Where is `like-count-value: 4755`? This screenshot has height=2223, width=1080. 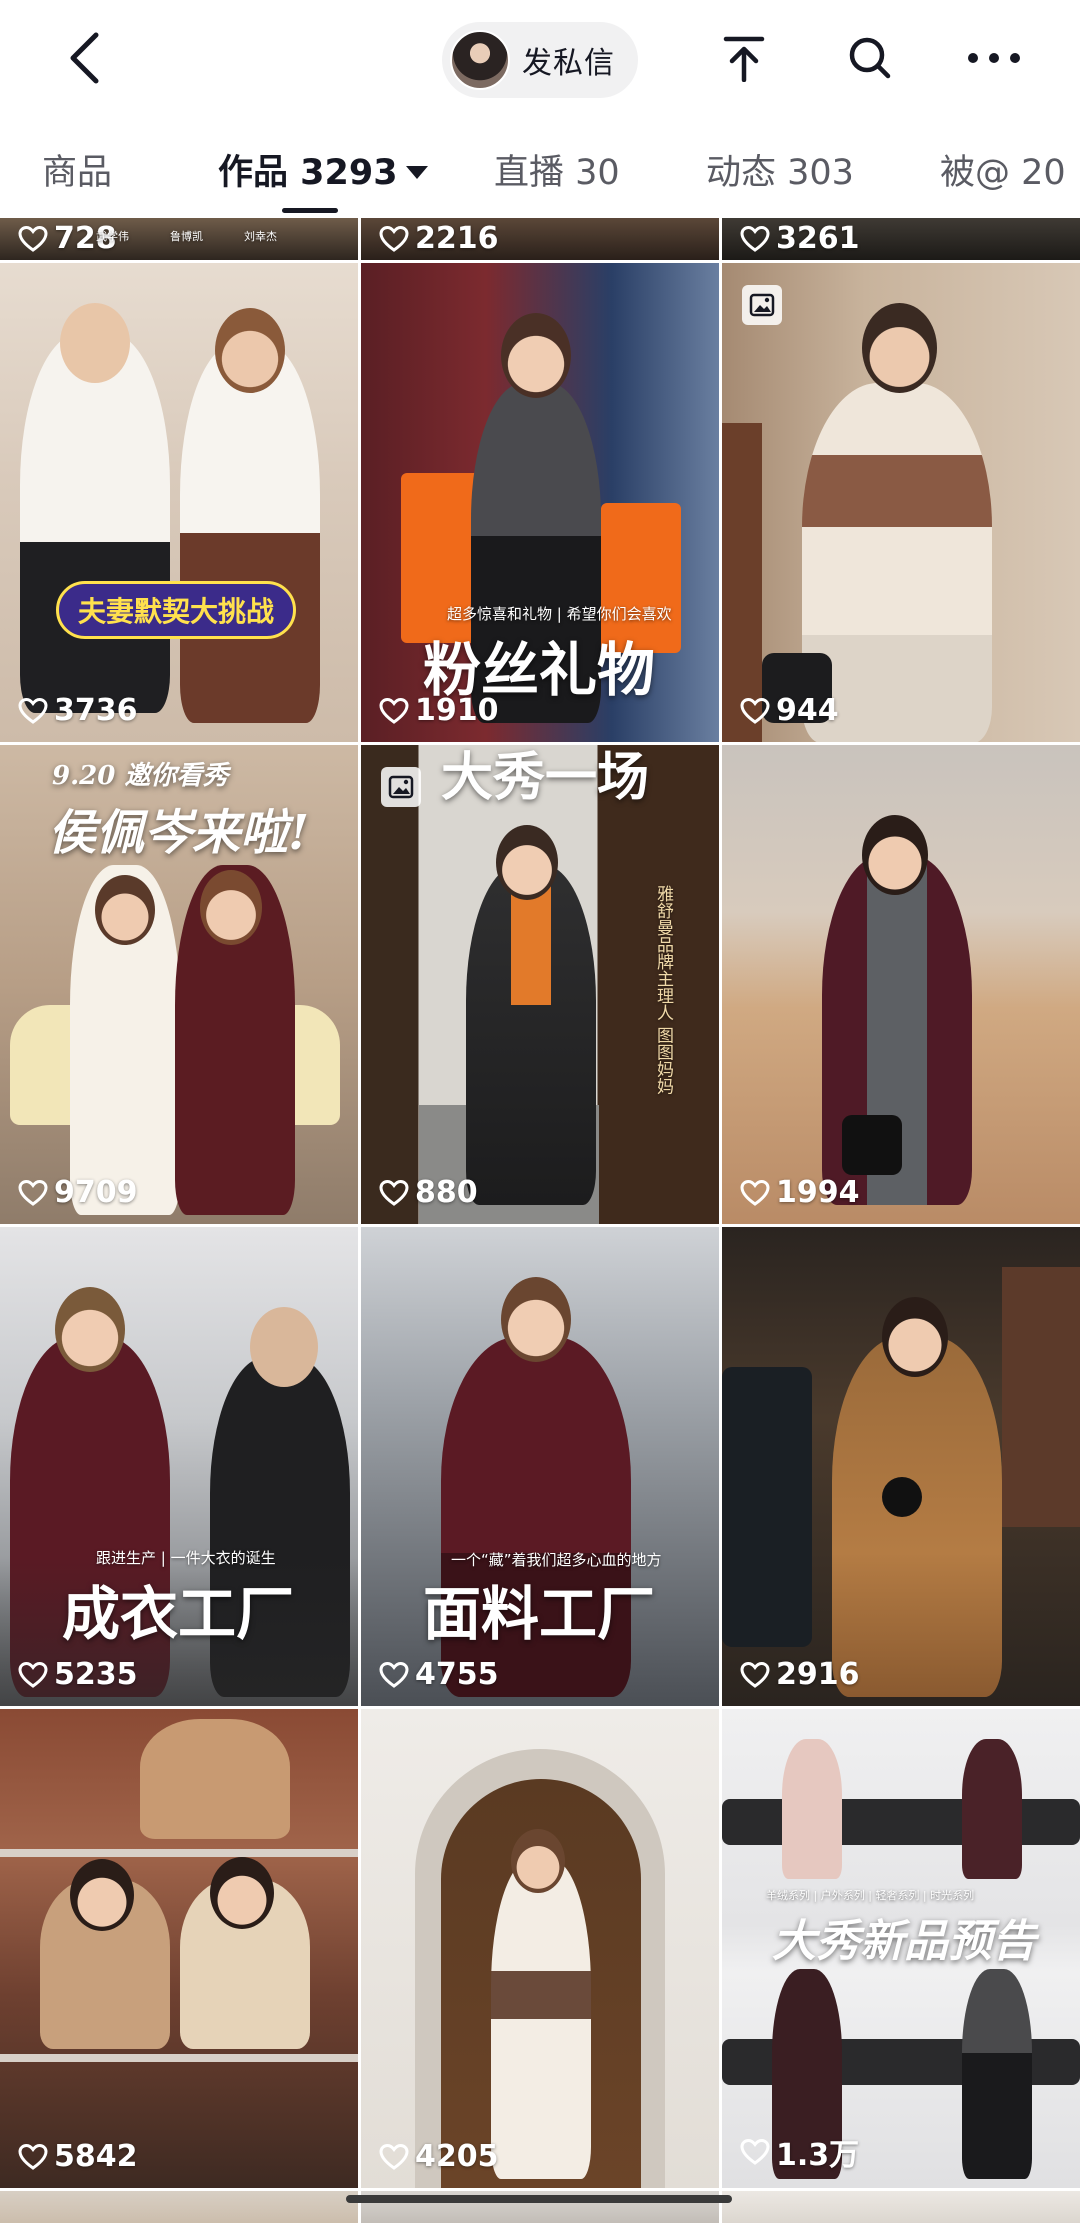 like-count-value: 4755 is located at coordinates (457, 1674).